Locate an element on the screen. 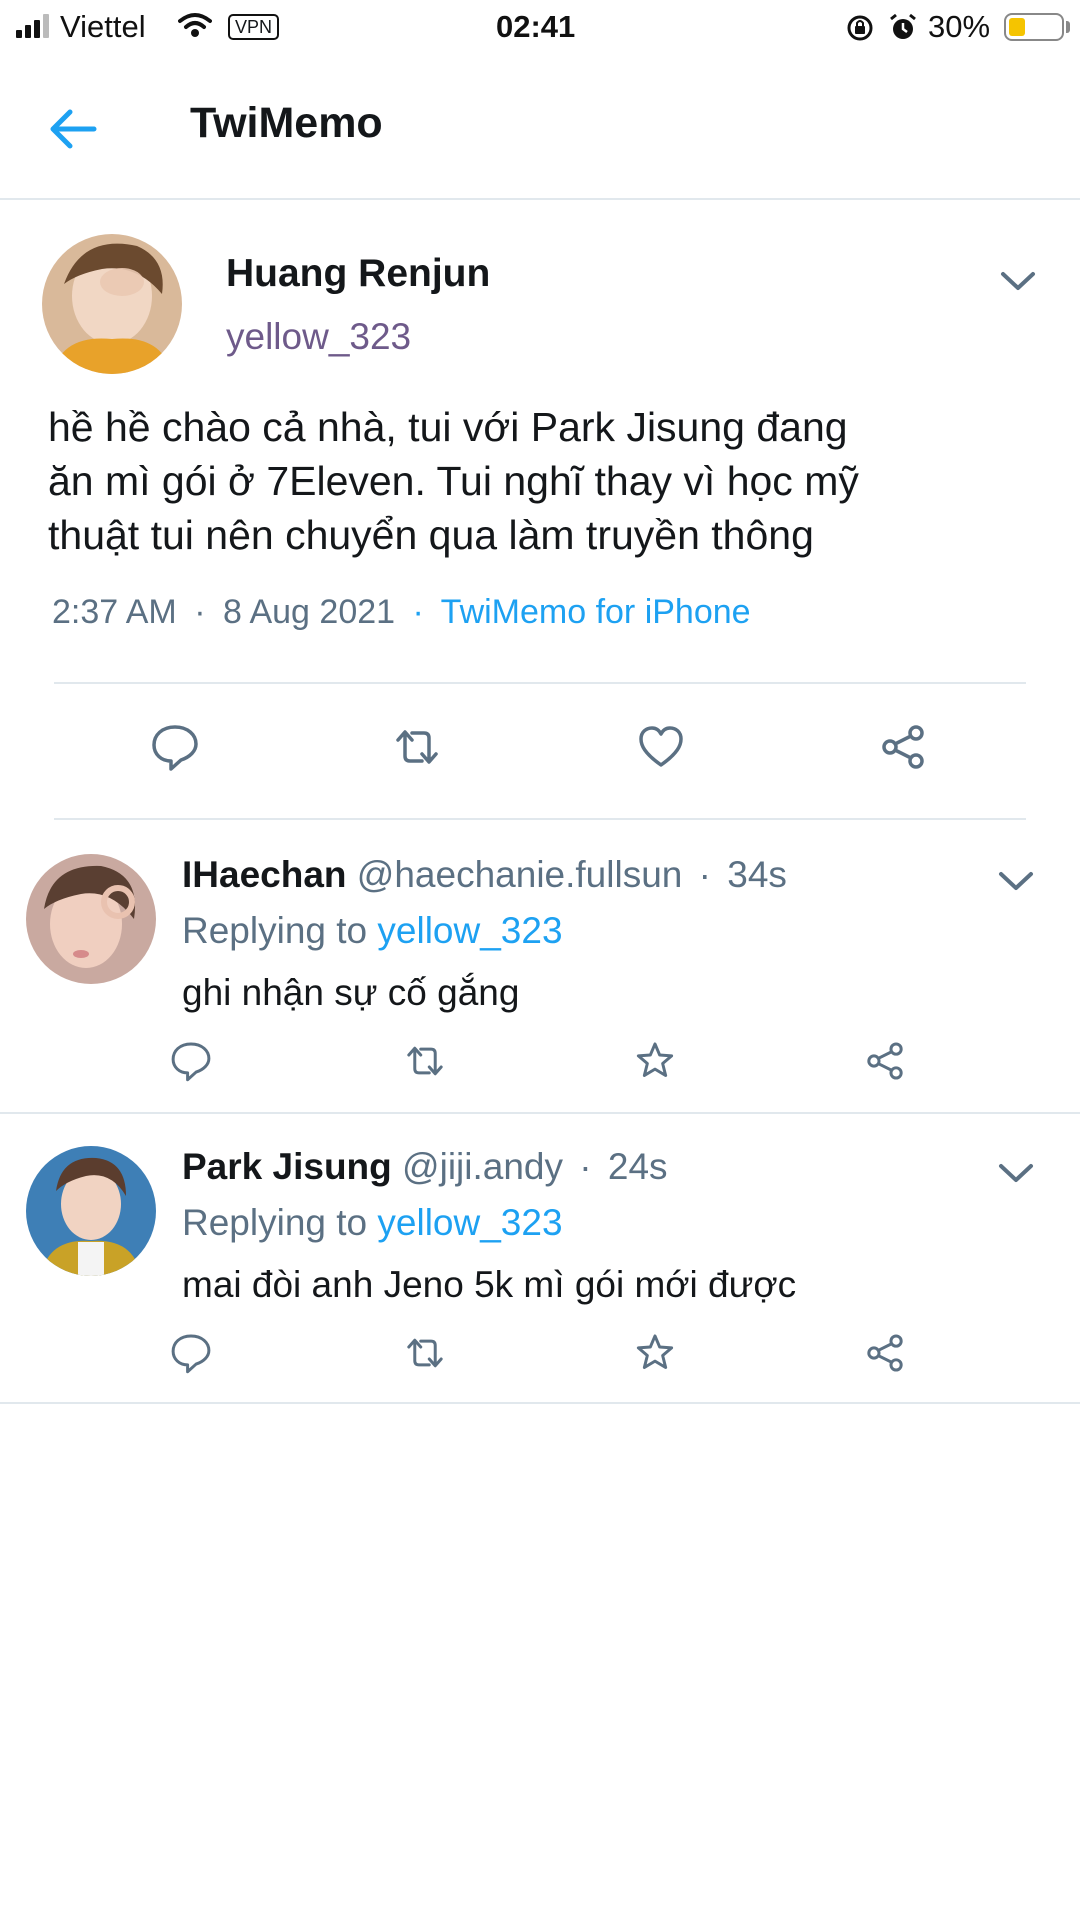 The width and height of the screenshot is (1080, 1920). status-bar: Viettel VPN 02:41 30% is located at coordinates (540, 27).